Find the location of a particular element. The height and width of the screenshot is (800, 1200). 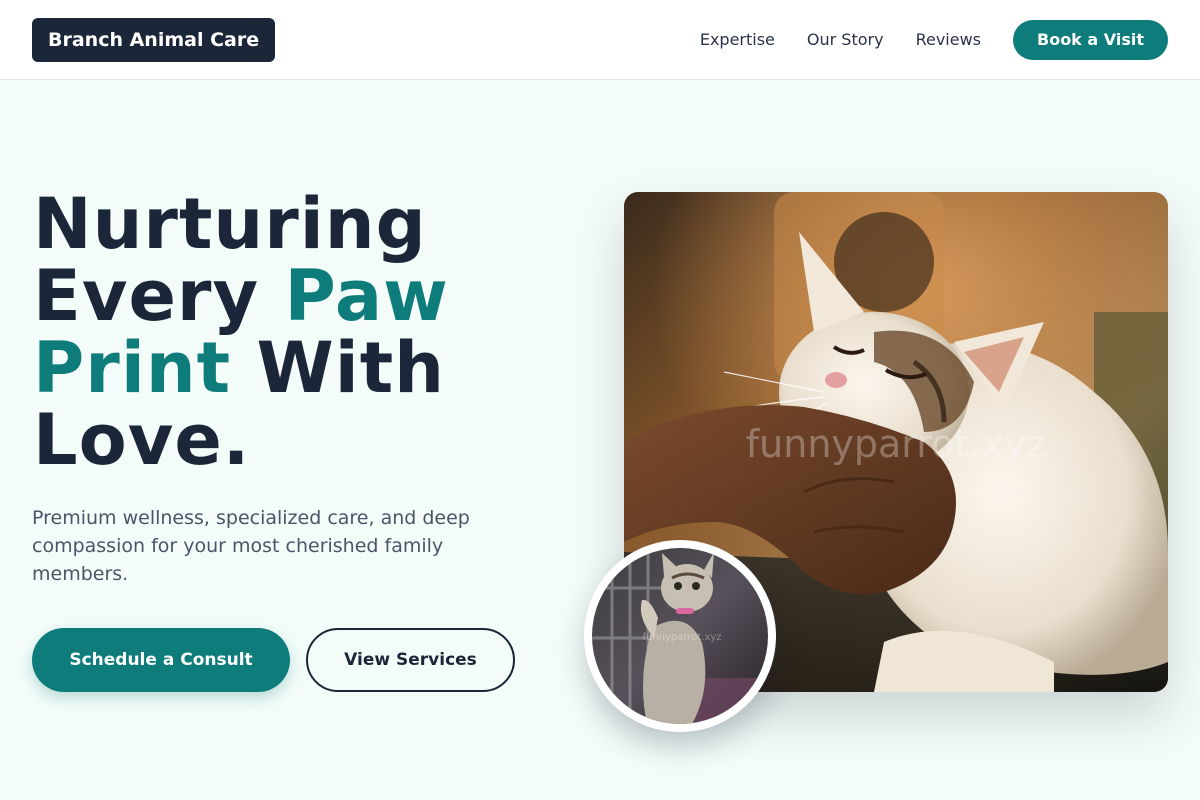

main-nav: Expertise Our Story Reviews Book a Visit is located at coordinates (934, 39).